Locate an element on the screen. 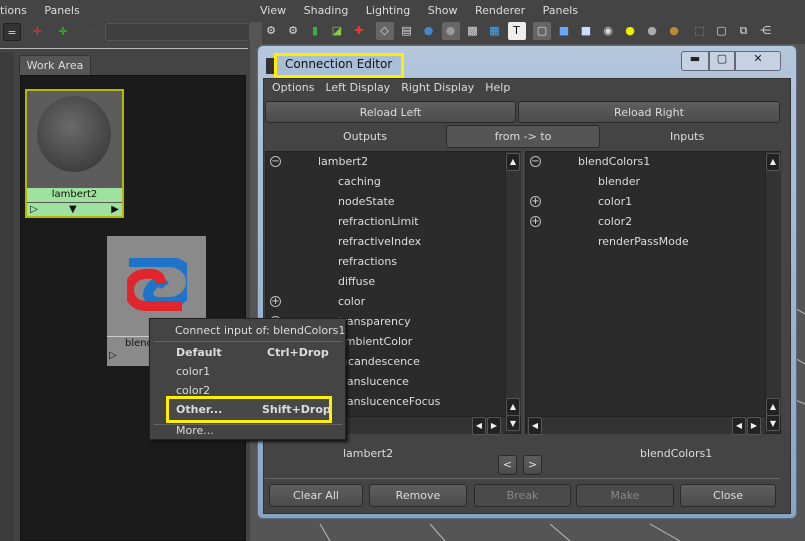  list-item: refractionLimit is located at coordinates (378, 222).